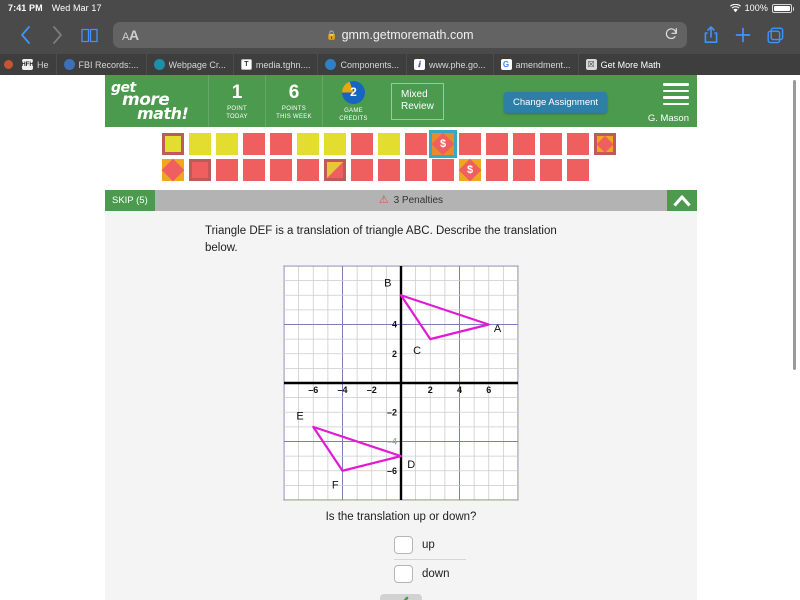 This screenshot has height=600, width=800. I want to click on gmm-logo: get more math!, so click(156, 101).